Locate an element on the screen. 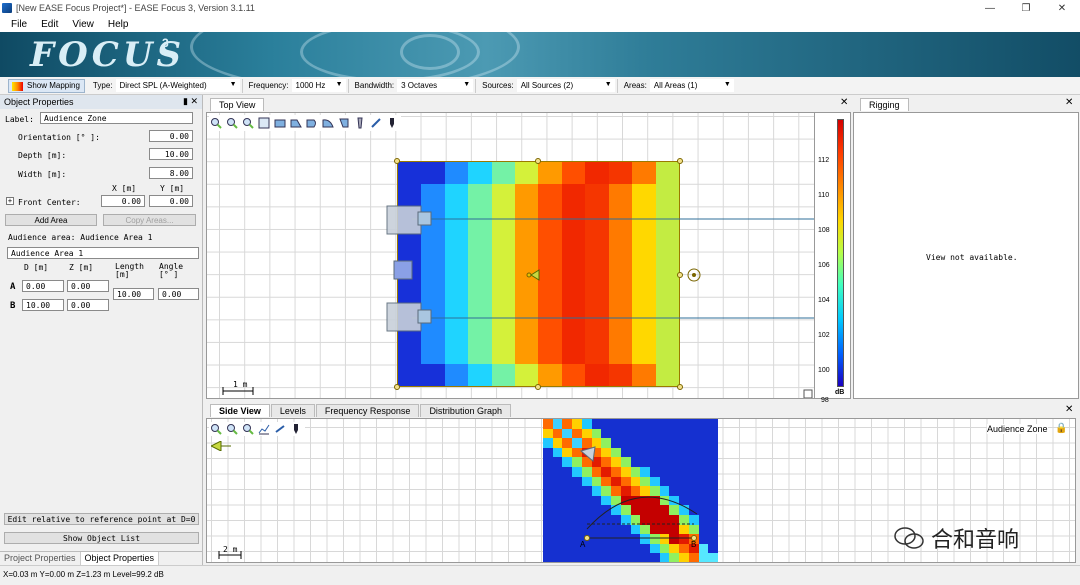  type-select: Direct SPL (A-Weighted) ▼ is located at coordinates (177, 85).